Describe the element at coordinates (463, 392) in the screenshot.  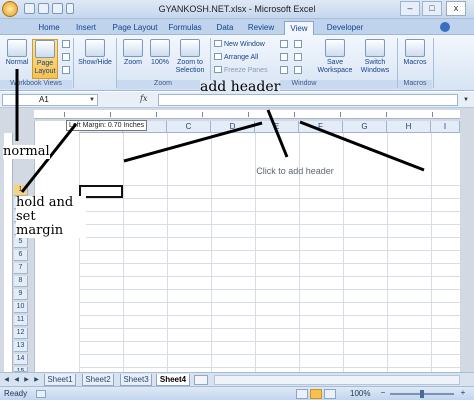
I see `zoom-in-button: +` at that location.